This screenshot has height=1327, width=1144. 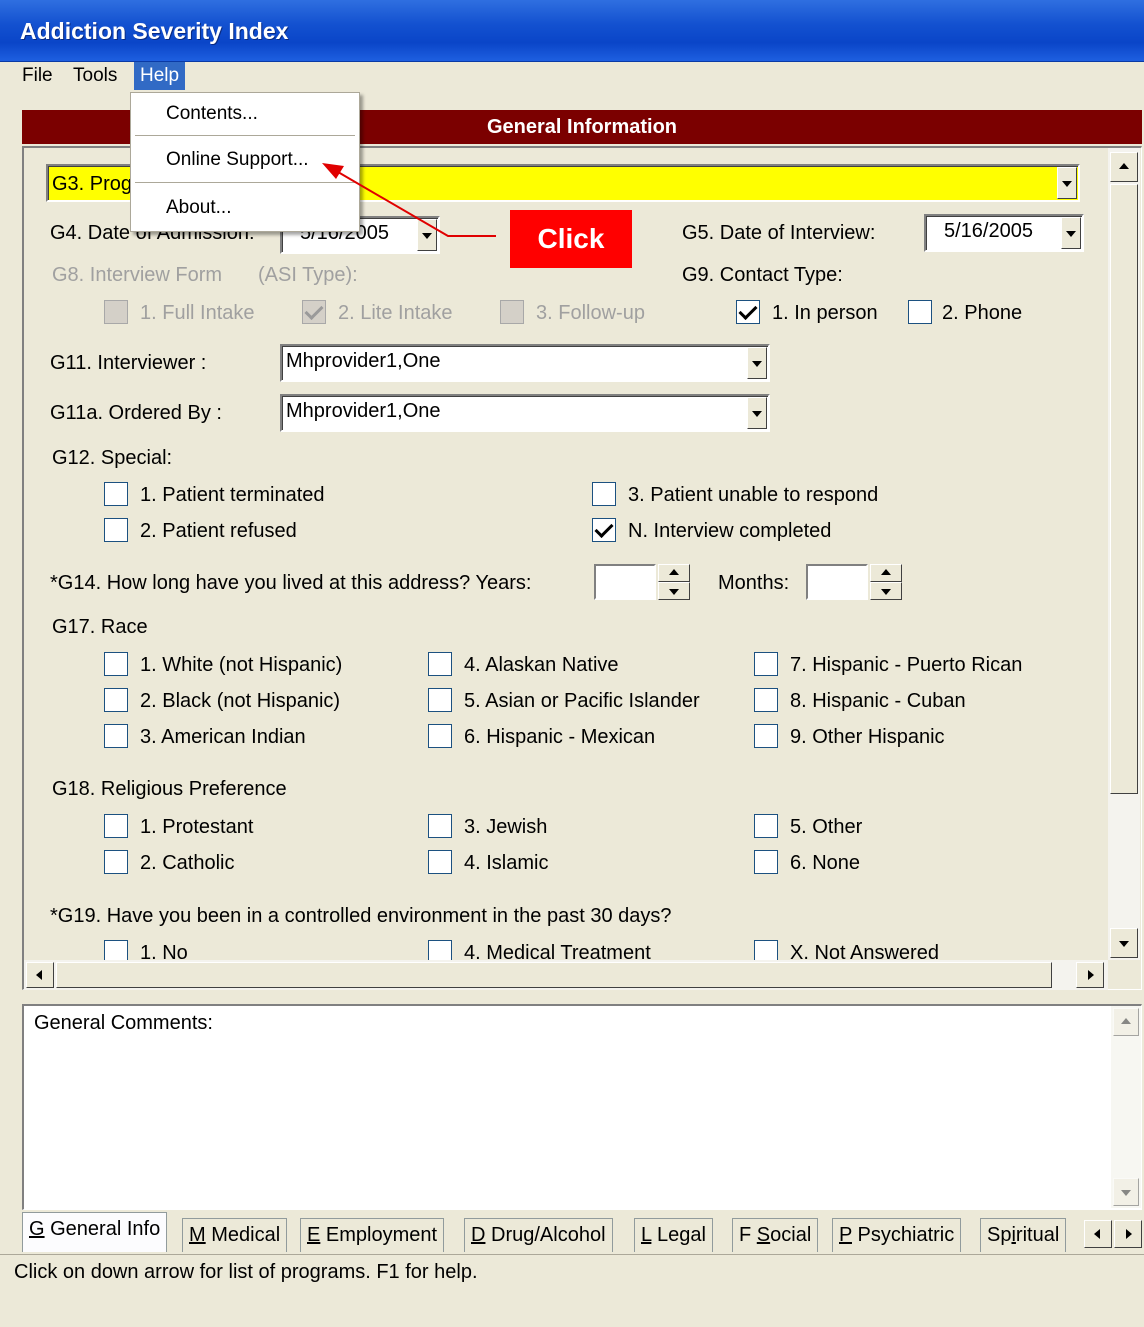 I want to click on menu-file: File, so click(x=37, y=76).